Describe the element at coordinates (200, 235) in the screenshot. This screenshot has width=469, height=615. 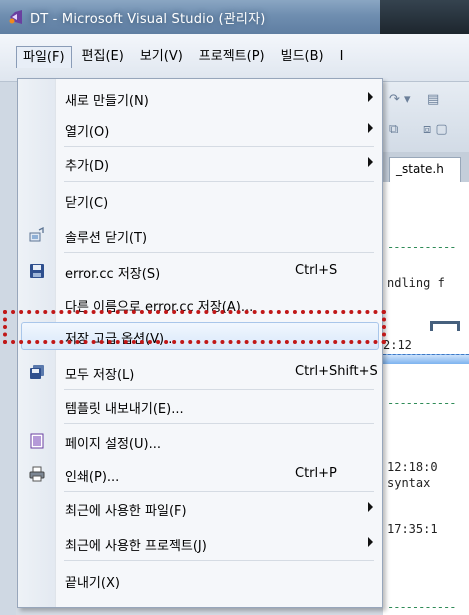
I see `menu-item-close-solution: 솔루션 닫기(T)` at that location.